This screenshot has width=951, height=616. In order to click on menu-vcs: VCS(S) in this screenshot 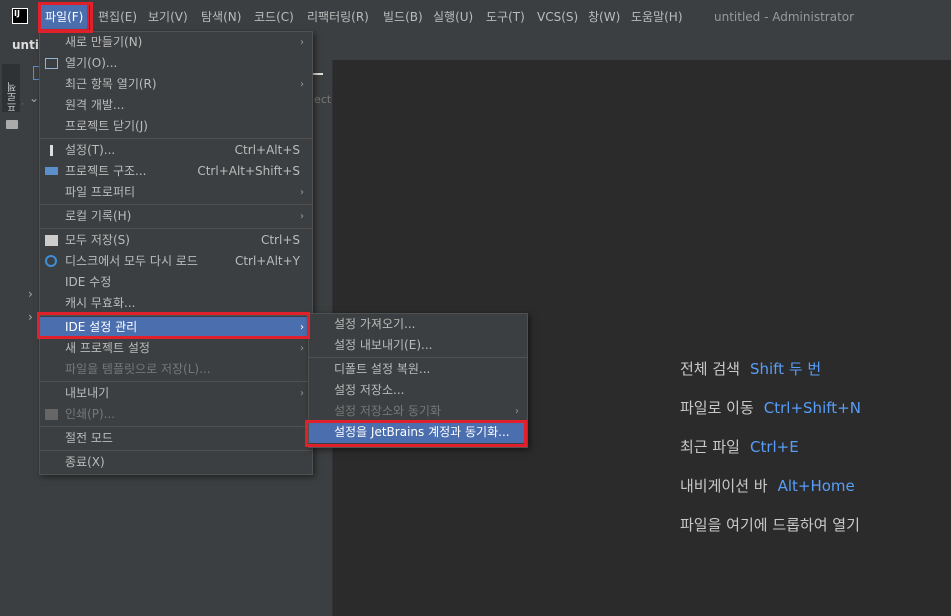, I will do `click(557, 17)`.